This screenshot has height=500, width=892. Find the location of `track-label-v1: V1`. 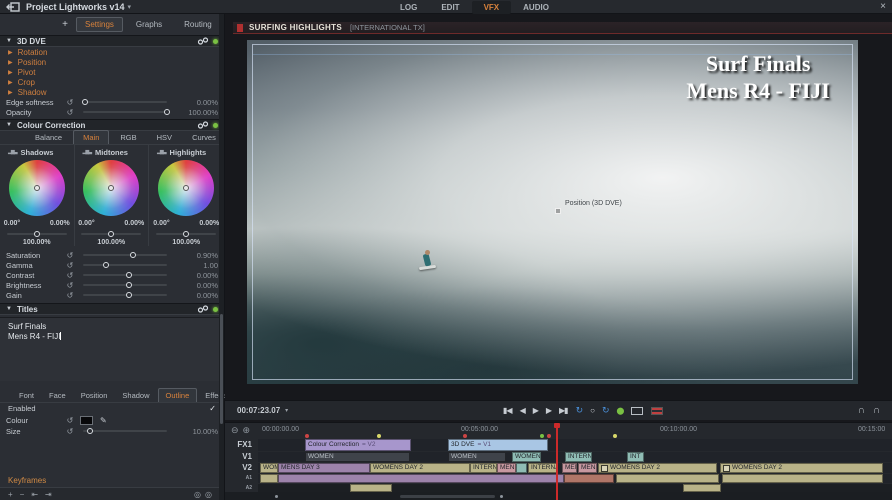

track-label-v1: V1 is located at coordinates (241, 457).